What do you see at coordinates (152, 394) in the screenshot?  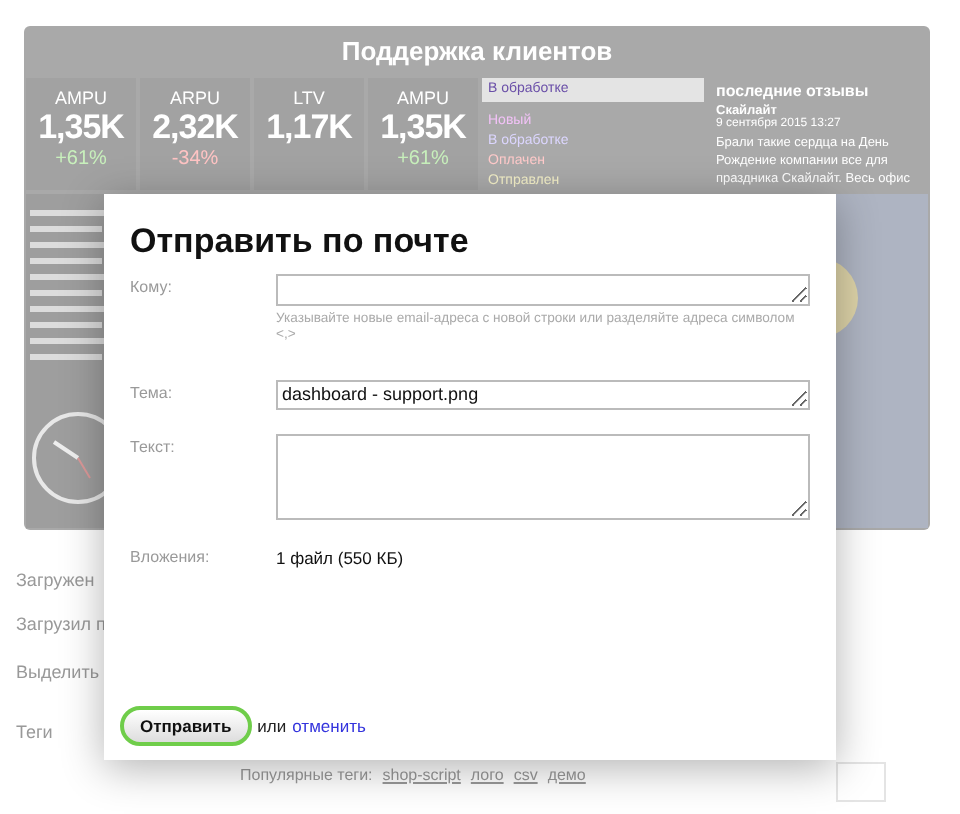 I see `field-label: Тема:` at bounding box center [152, 394].